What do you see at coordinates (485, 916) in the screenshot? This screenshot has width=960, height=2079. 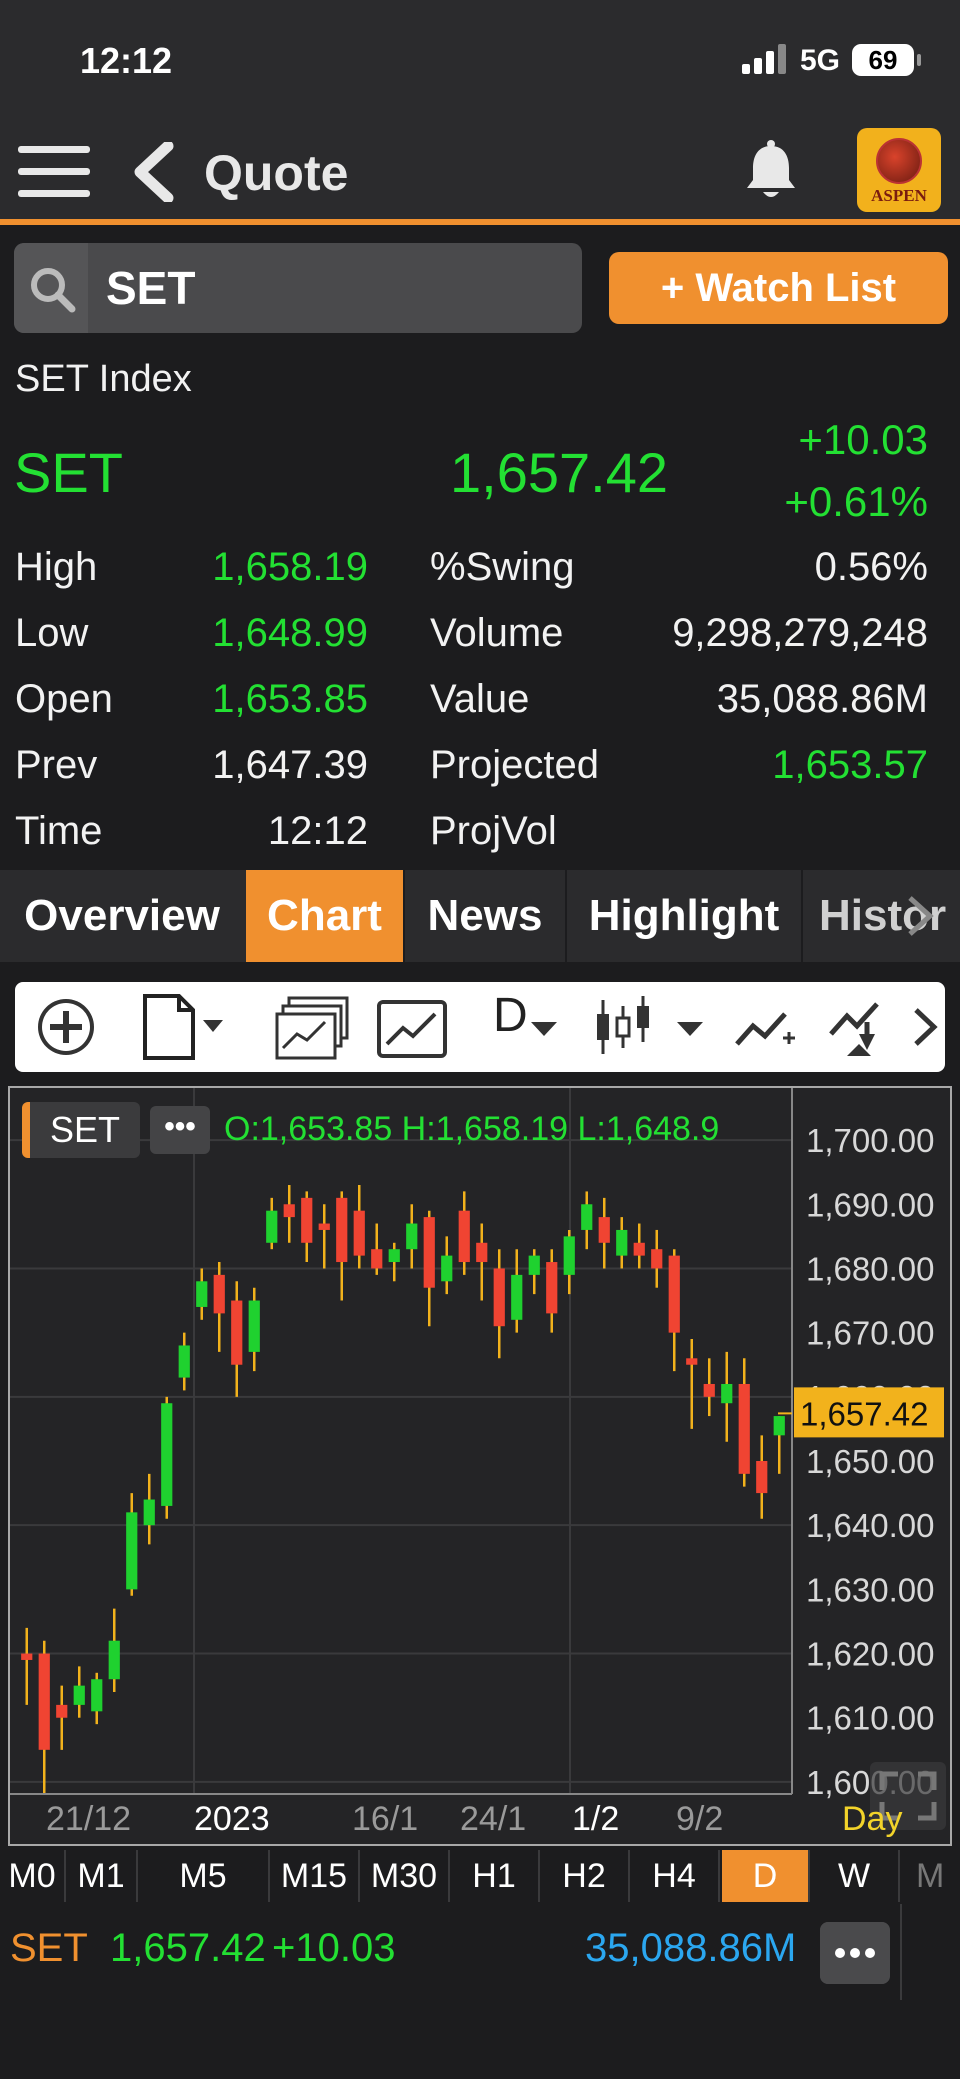 I see `tab-news: News` at bounding box center [485, 916].